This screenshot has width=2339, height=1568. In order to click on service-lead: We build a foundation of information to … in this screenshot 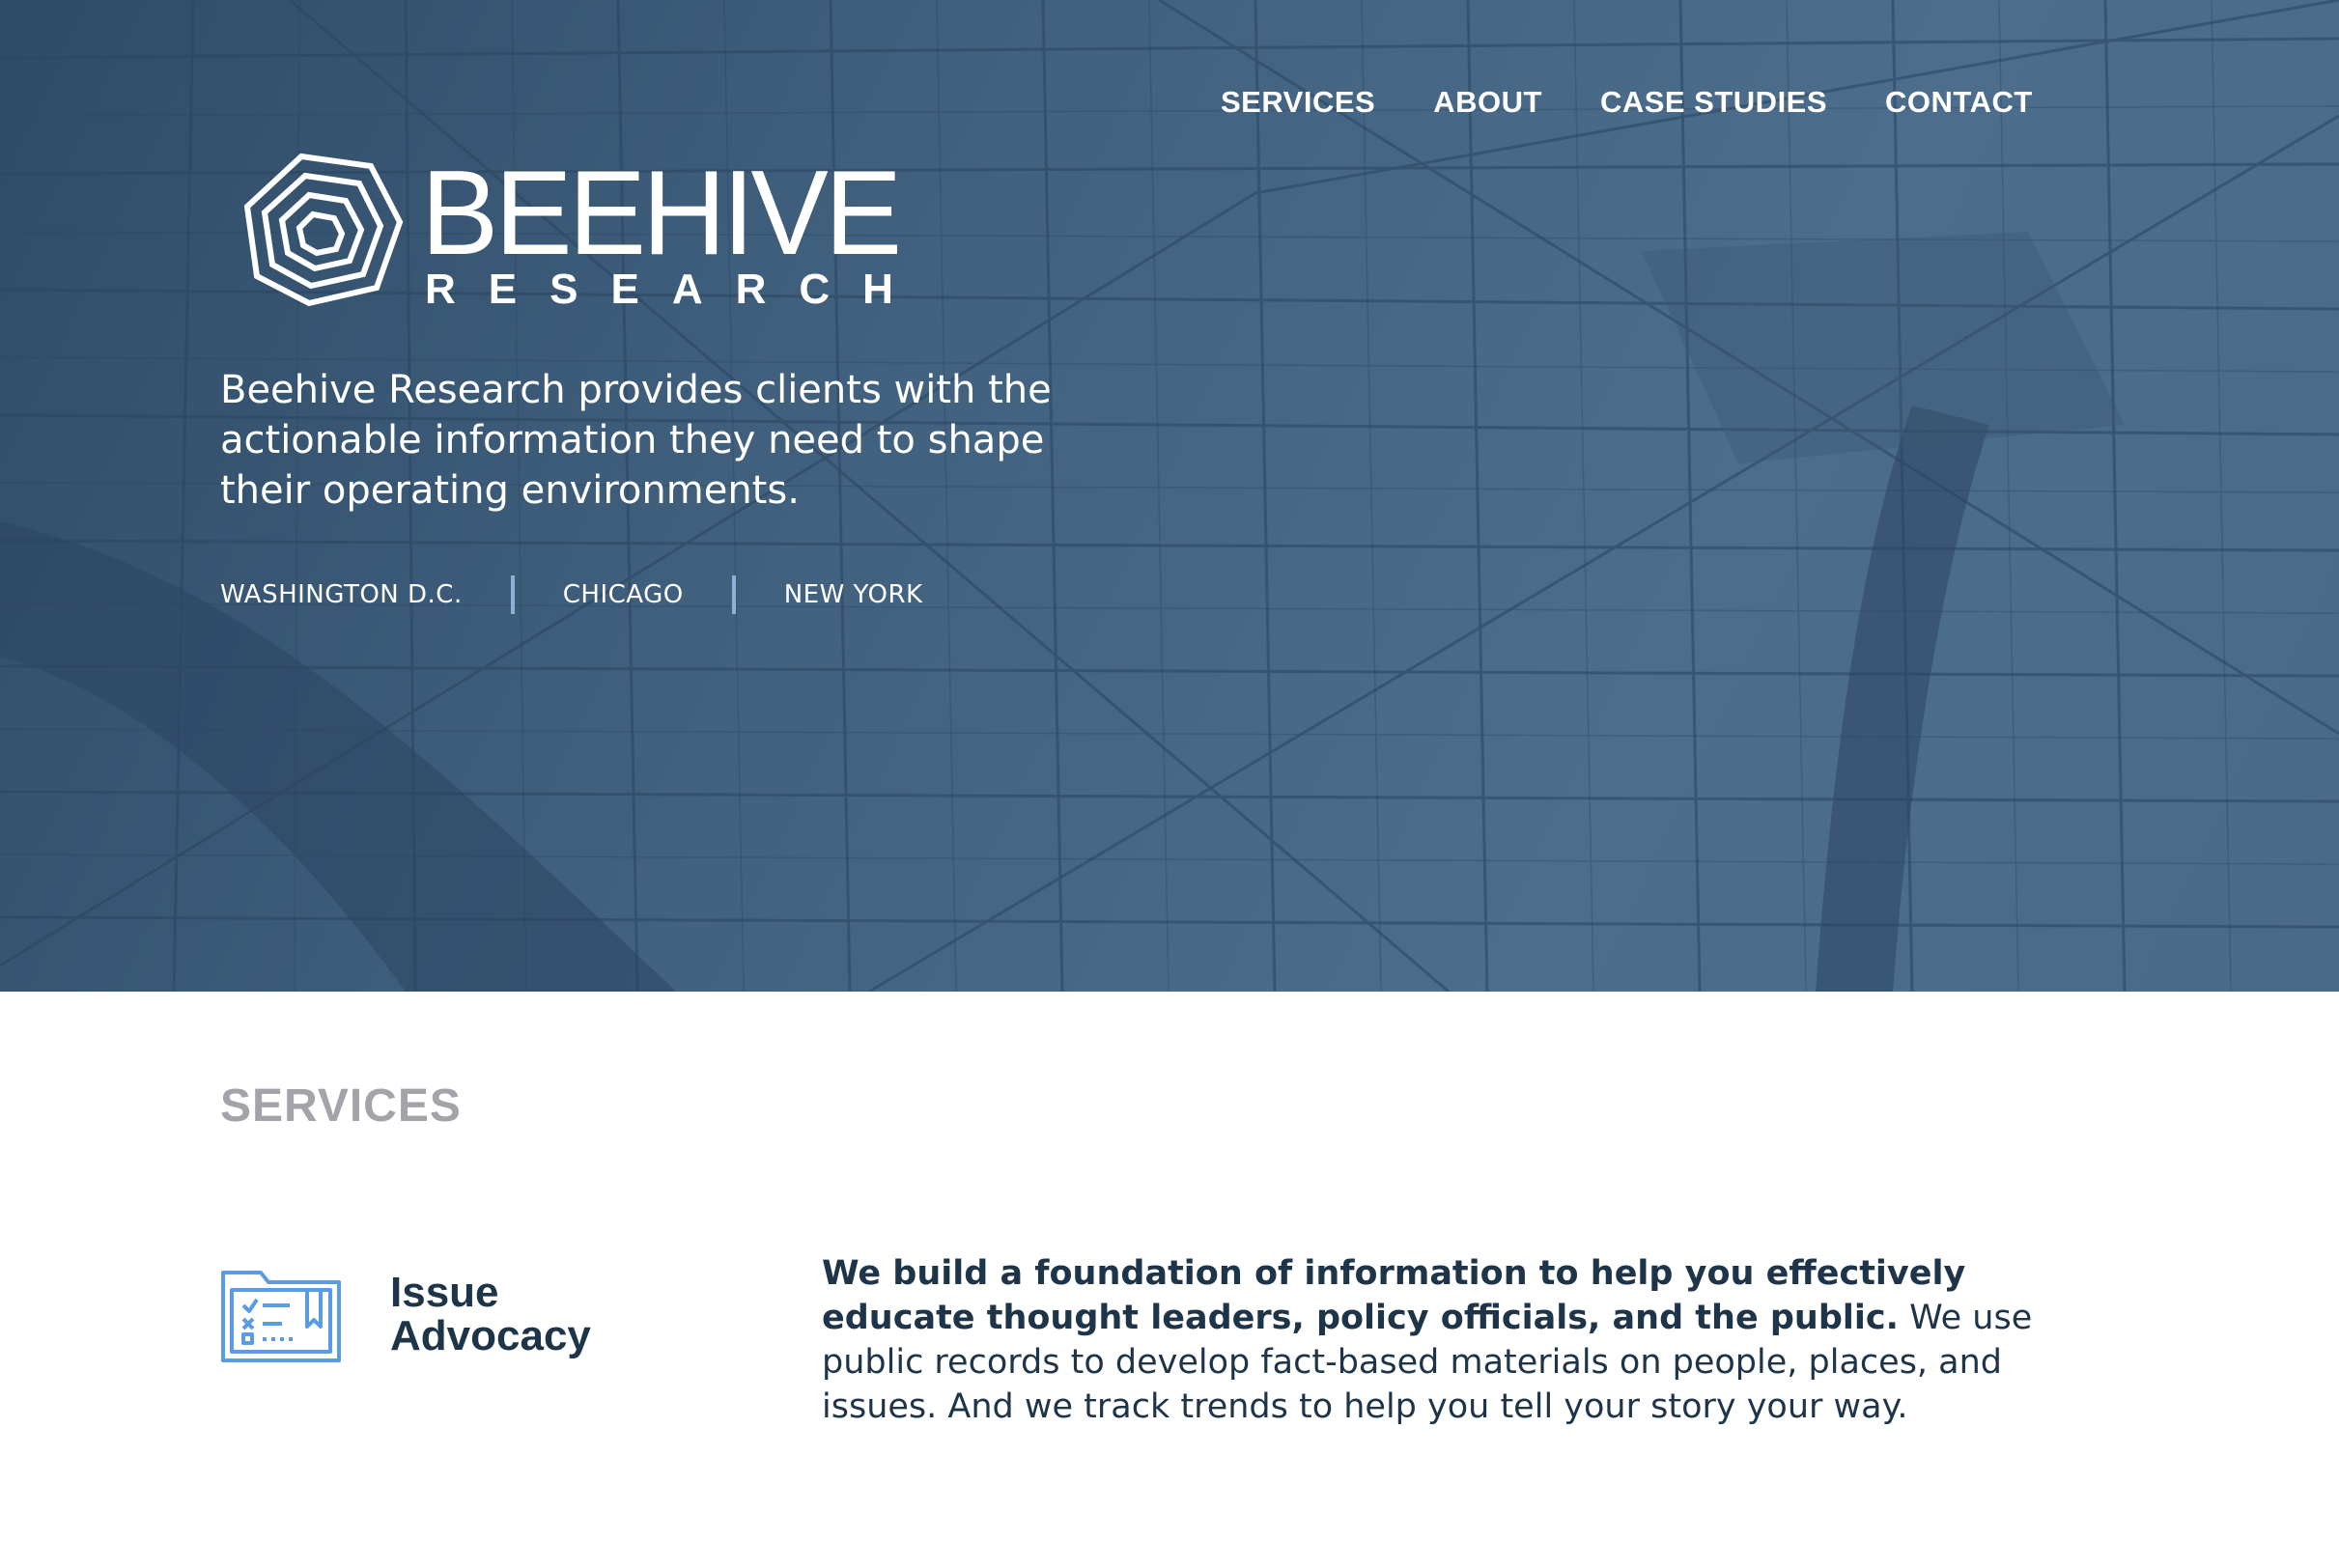, I will do `click(1394, 1296)`.